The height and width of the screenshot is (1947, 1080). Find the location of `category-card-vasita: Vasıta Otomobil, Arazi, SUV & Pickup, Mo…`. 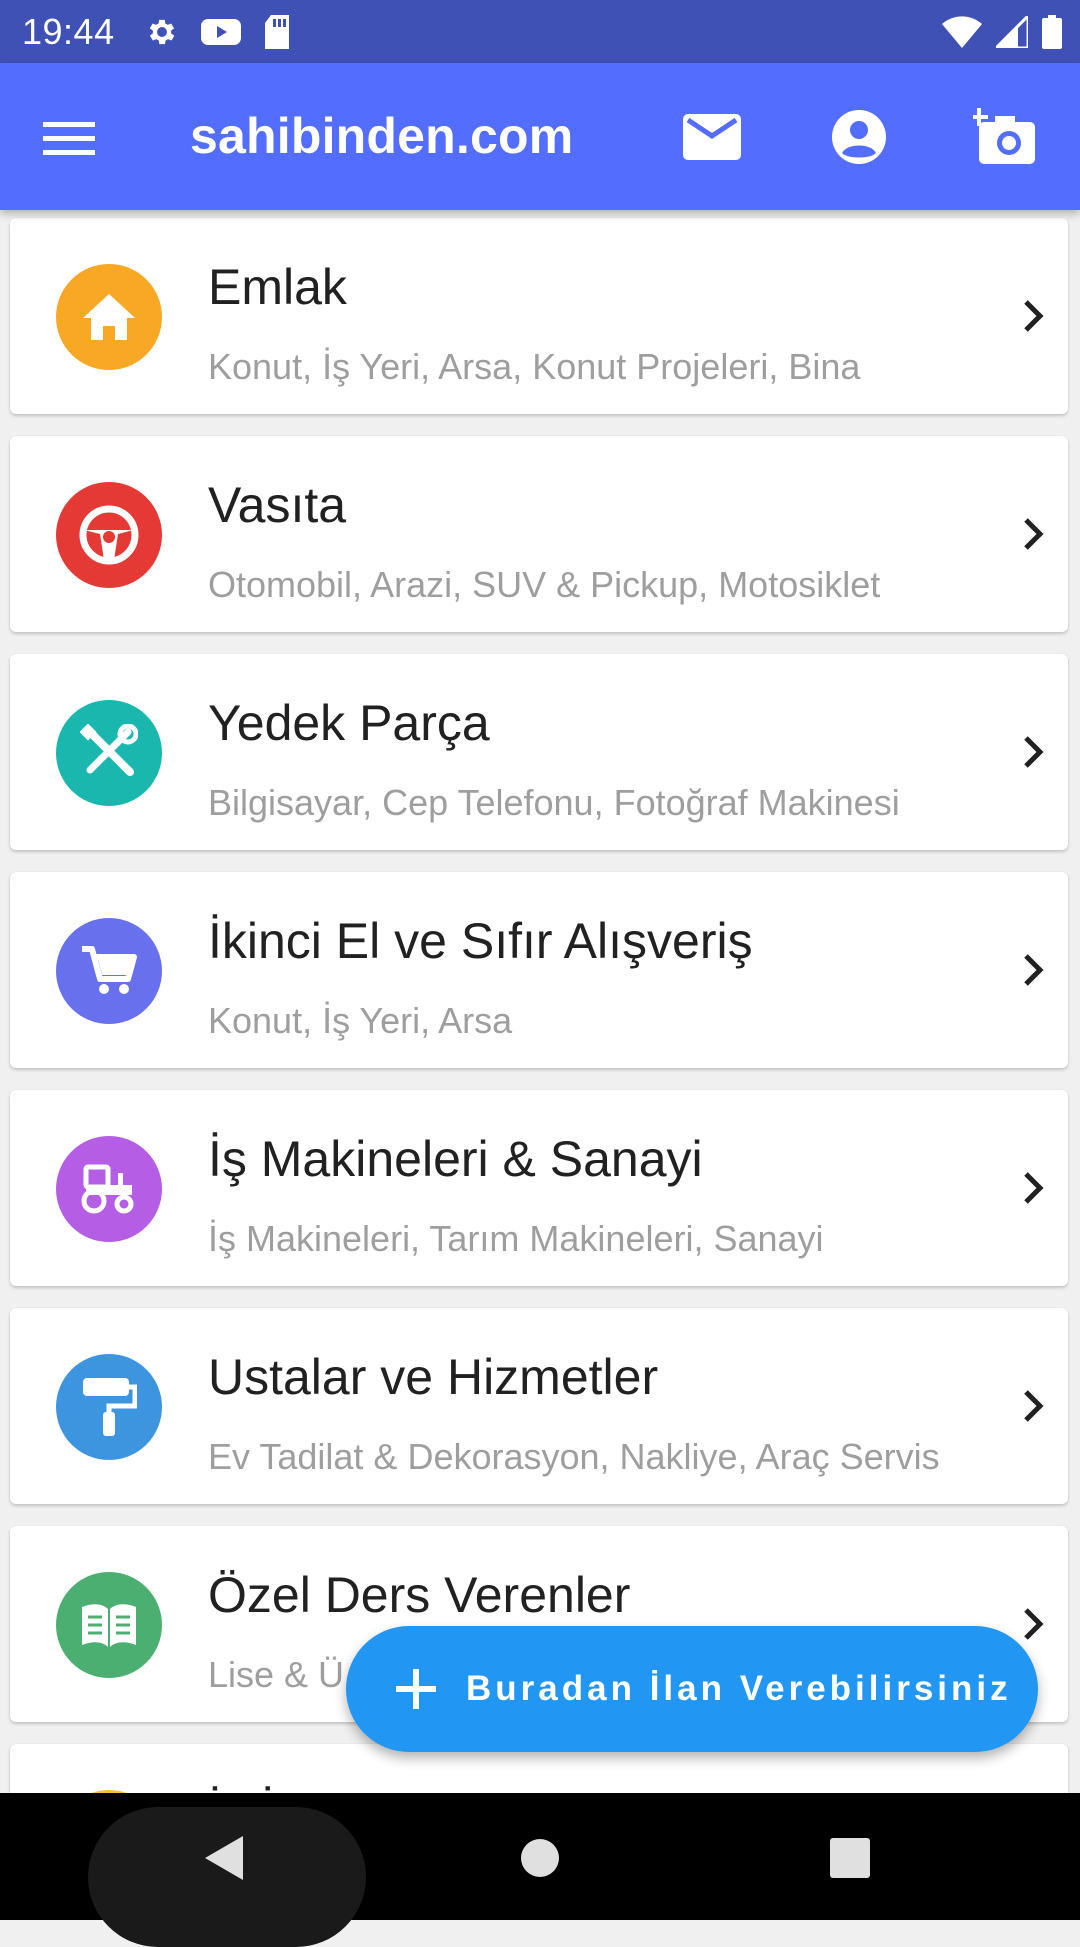

category-card-vasita: Vasıta Otomobil, Arazi, SUV & Pickup, Mo… is located at coordinates (539, 534).